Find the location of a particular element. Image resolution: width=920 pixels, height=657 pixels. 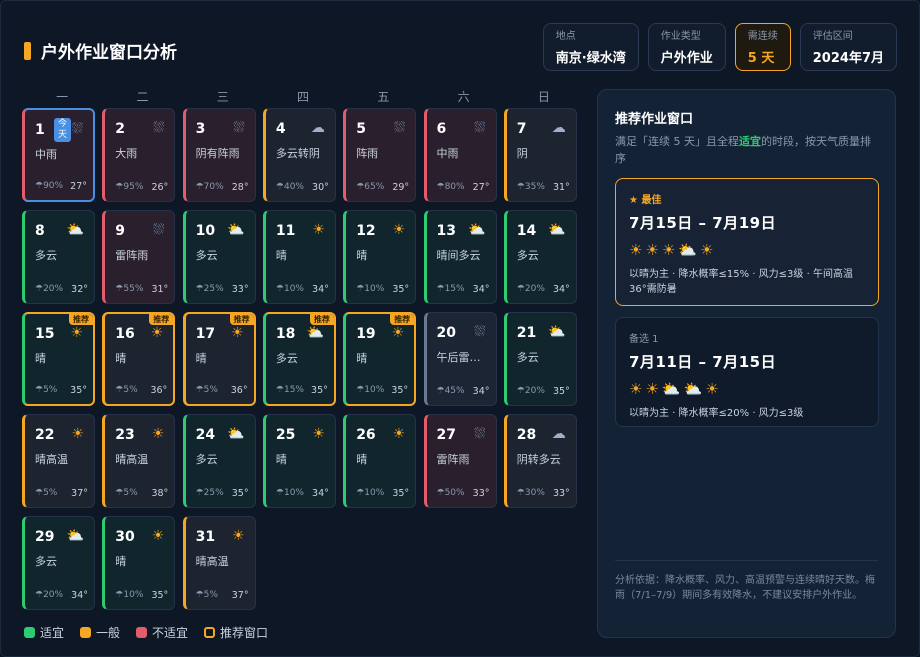

rain-icon: ⛆ is located at coordinates (159, 128).